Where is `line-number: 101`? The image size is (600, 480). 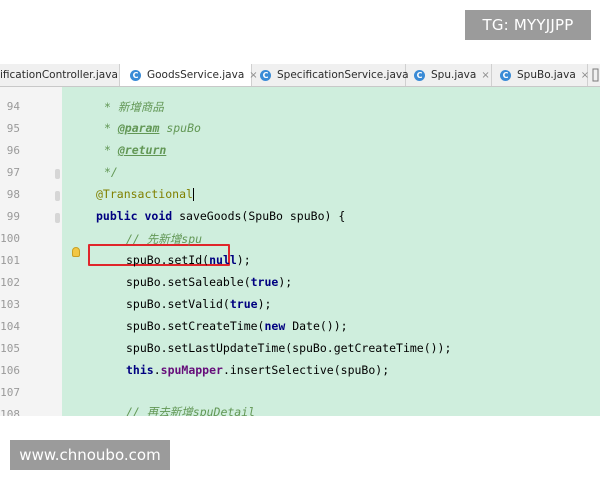
line-number: 101 is located at coordinates (10, 260).